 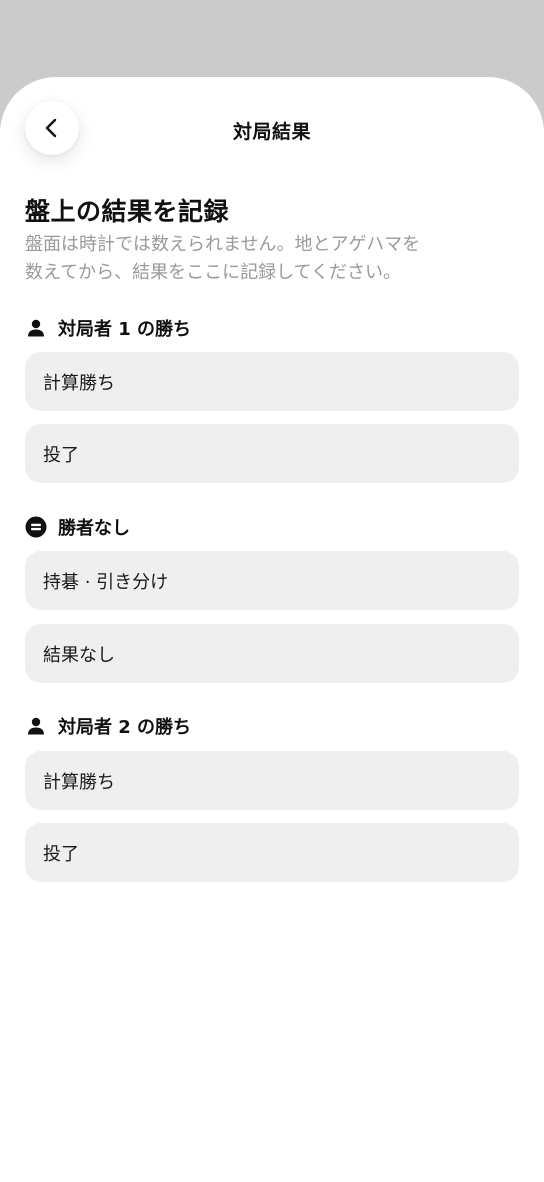 I want to click on option-player1-counted-win: 計算勝ち, so click(x=272, y=381).